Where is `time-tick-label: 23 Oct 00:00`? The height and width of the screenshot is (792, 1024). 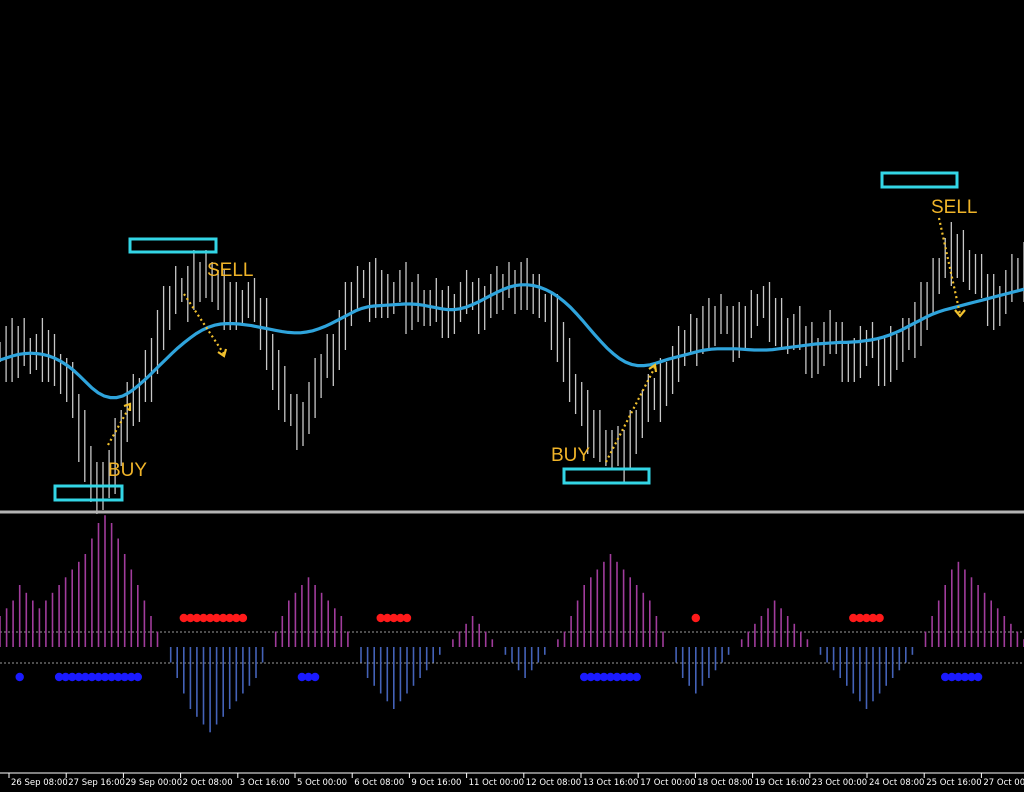
time-tick-label: 23 Oct 00:00 is located at coordinates (839, 783).